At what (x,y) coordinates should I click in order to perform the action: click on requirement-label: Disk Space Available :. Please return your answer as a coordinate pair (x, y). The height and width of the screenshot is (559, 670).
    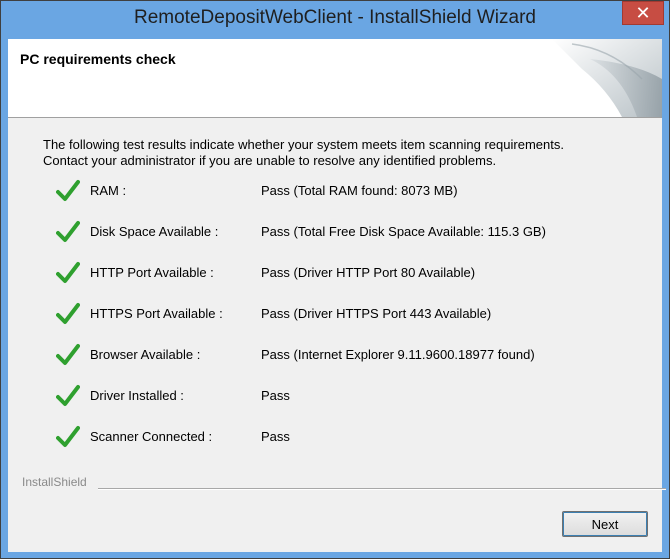
    Looking at the image, I should click on (154, 231).